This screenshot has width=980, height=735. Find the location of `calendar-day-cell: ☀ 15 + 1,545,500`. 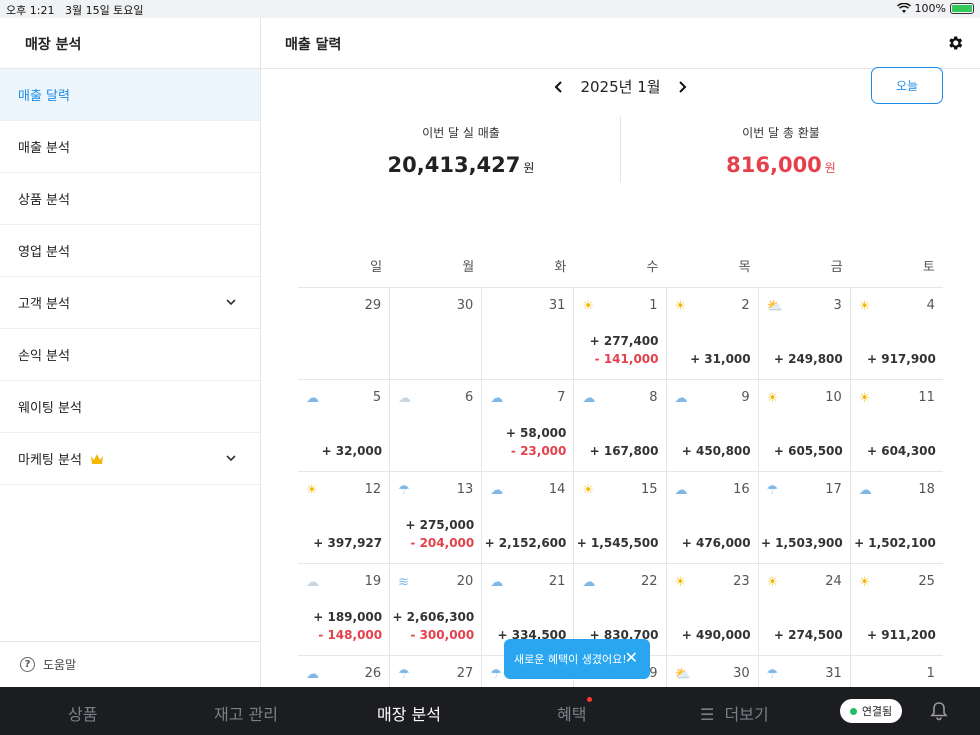

calendar-day-cell: ☀ 15 + 1,545,500 is located at coordinates (620, 517).